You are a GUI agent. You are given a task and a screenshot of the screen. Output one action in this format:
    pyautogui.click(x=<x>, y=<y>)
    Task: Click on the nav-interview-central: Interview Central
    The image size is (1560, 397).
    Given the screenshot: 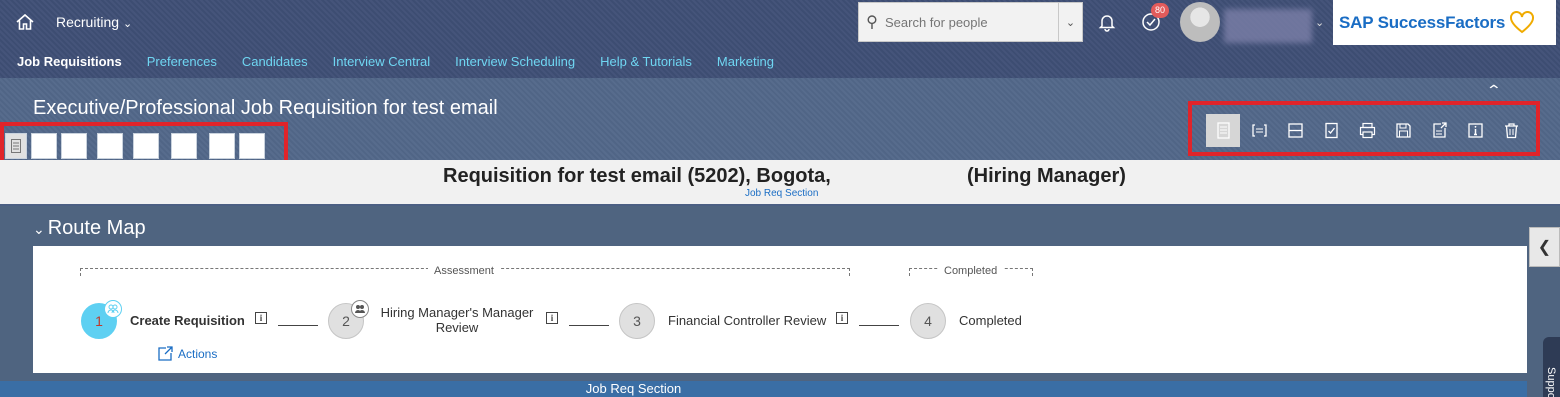 What is the action you would take?
    pyautogui.click(x=382, y=64)
    